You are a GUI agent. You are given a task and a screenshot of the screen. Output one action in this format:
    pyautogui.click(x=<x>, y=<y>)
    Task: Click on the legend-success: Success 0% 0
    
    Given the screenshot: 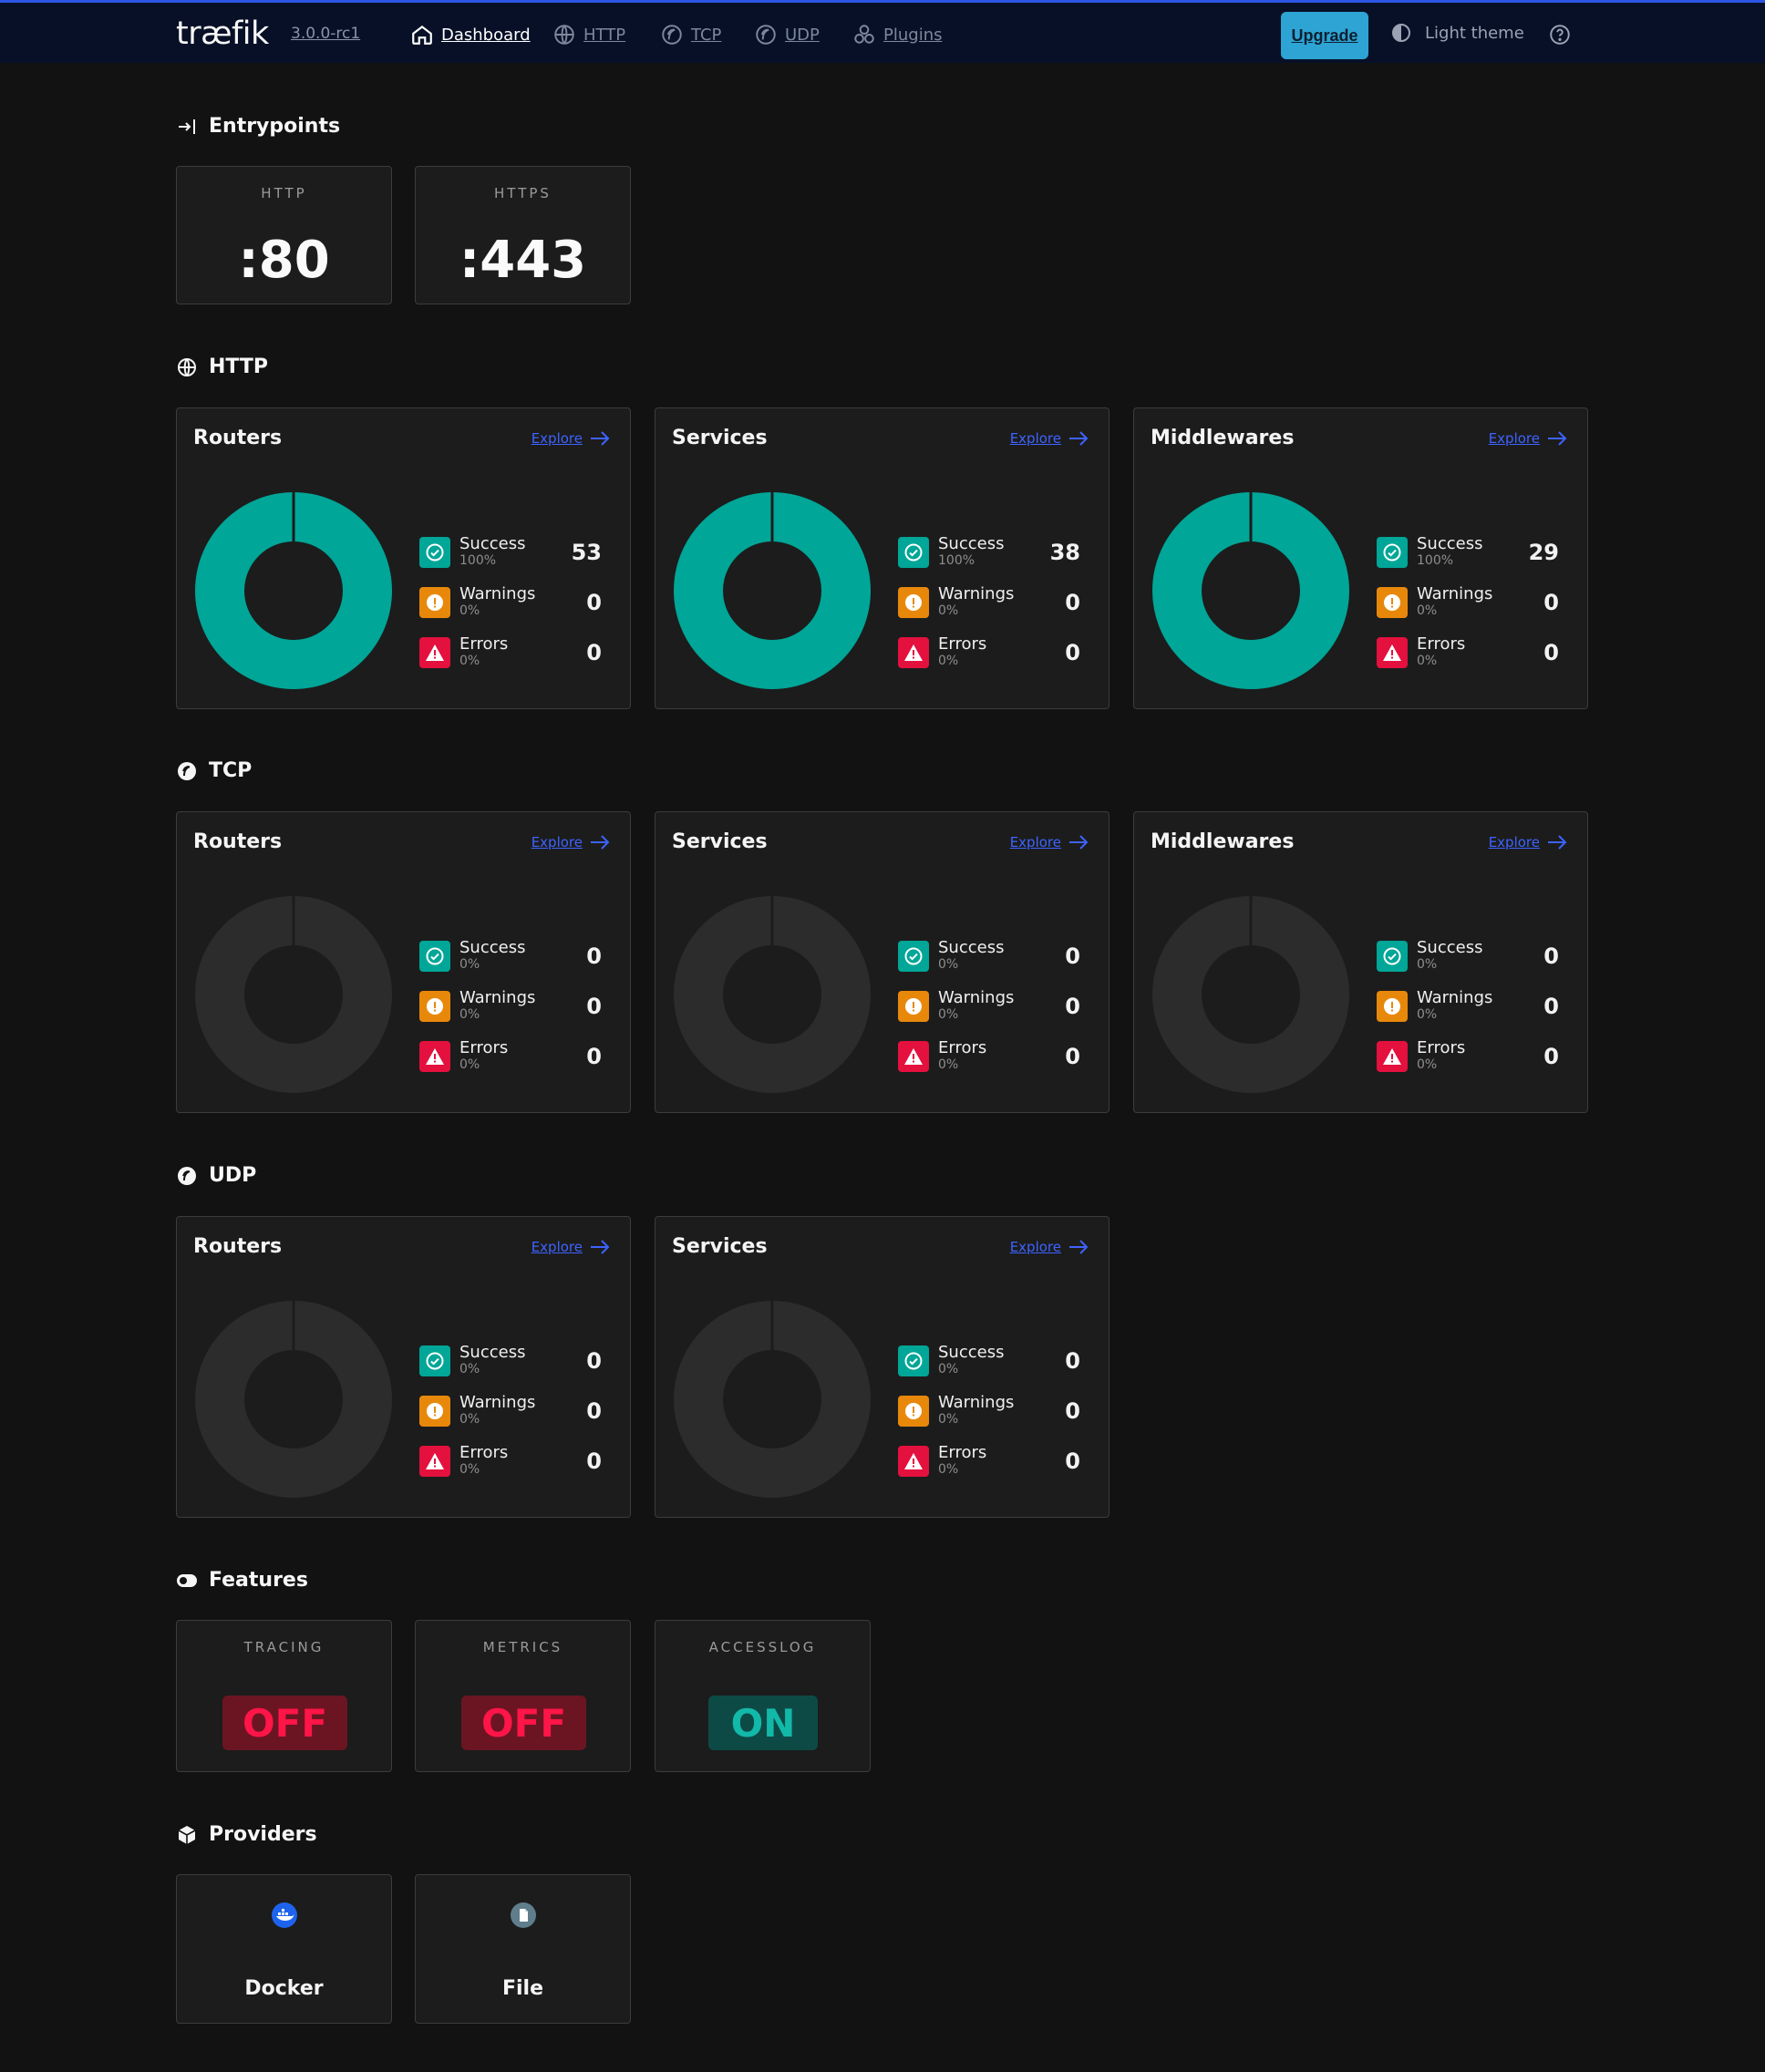 What is the action you would take?
    pyautogui.click(x=510, y=1360)
    